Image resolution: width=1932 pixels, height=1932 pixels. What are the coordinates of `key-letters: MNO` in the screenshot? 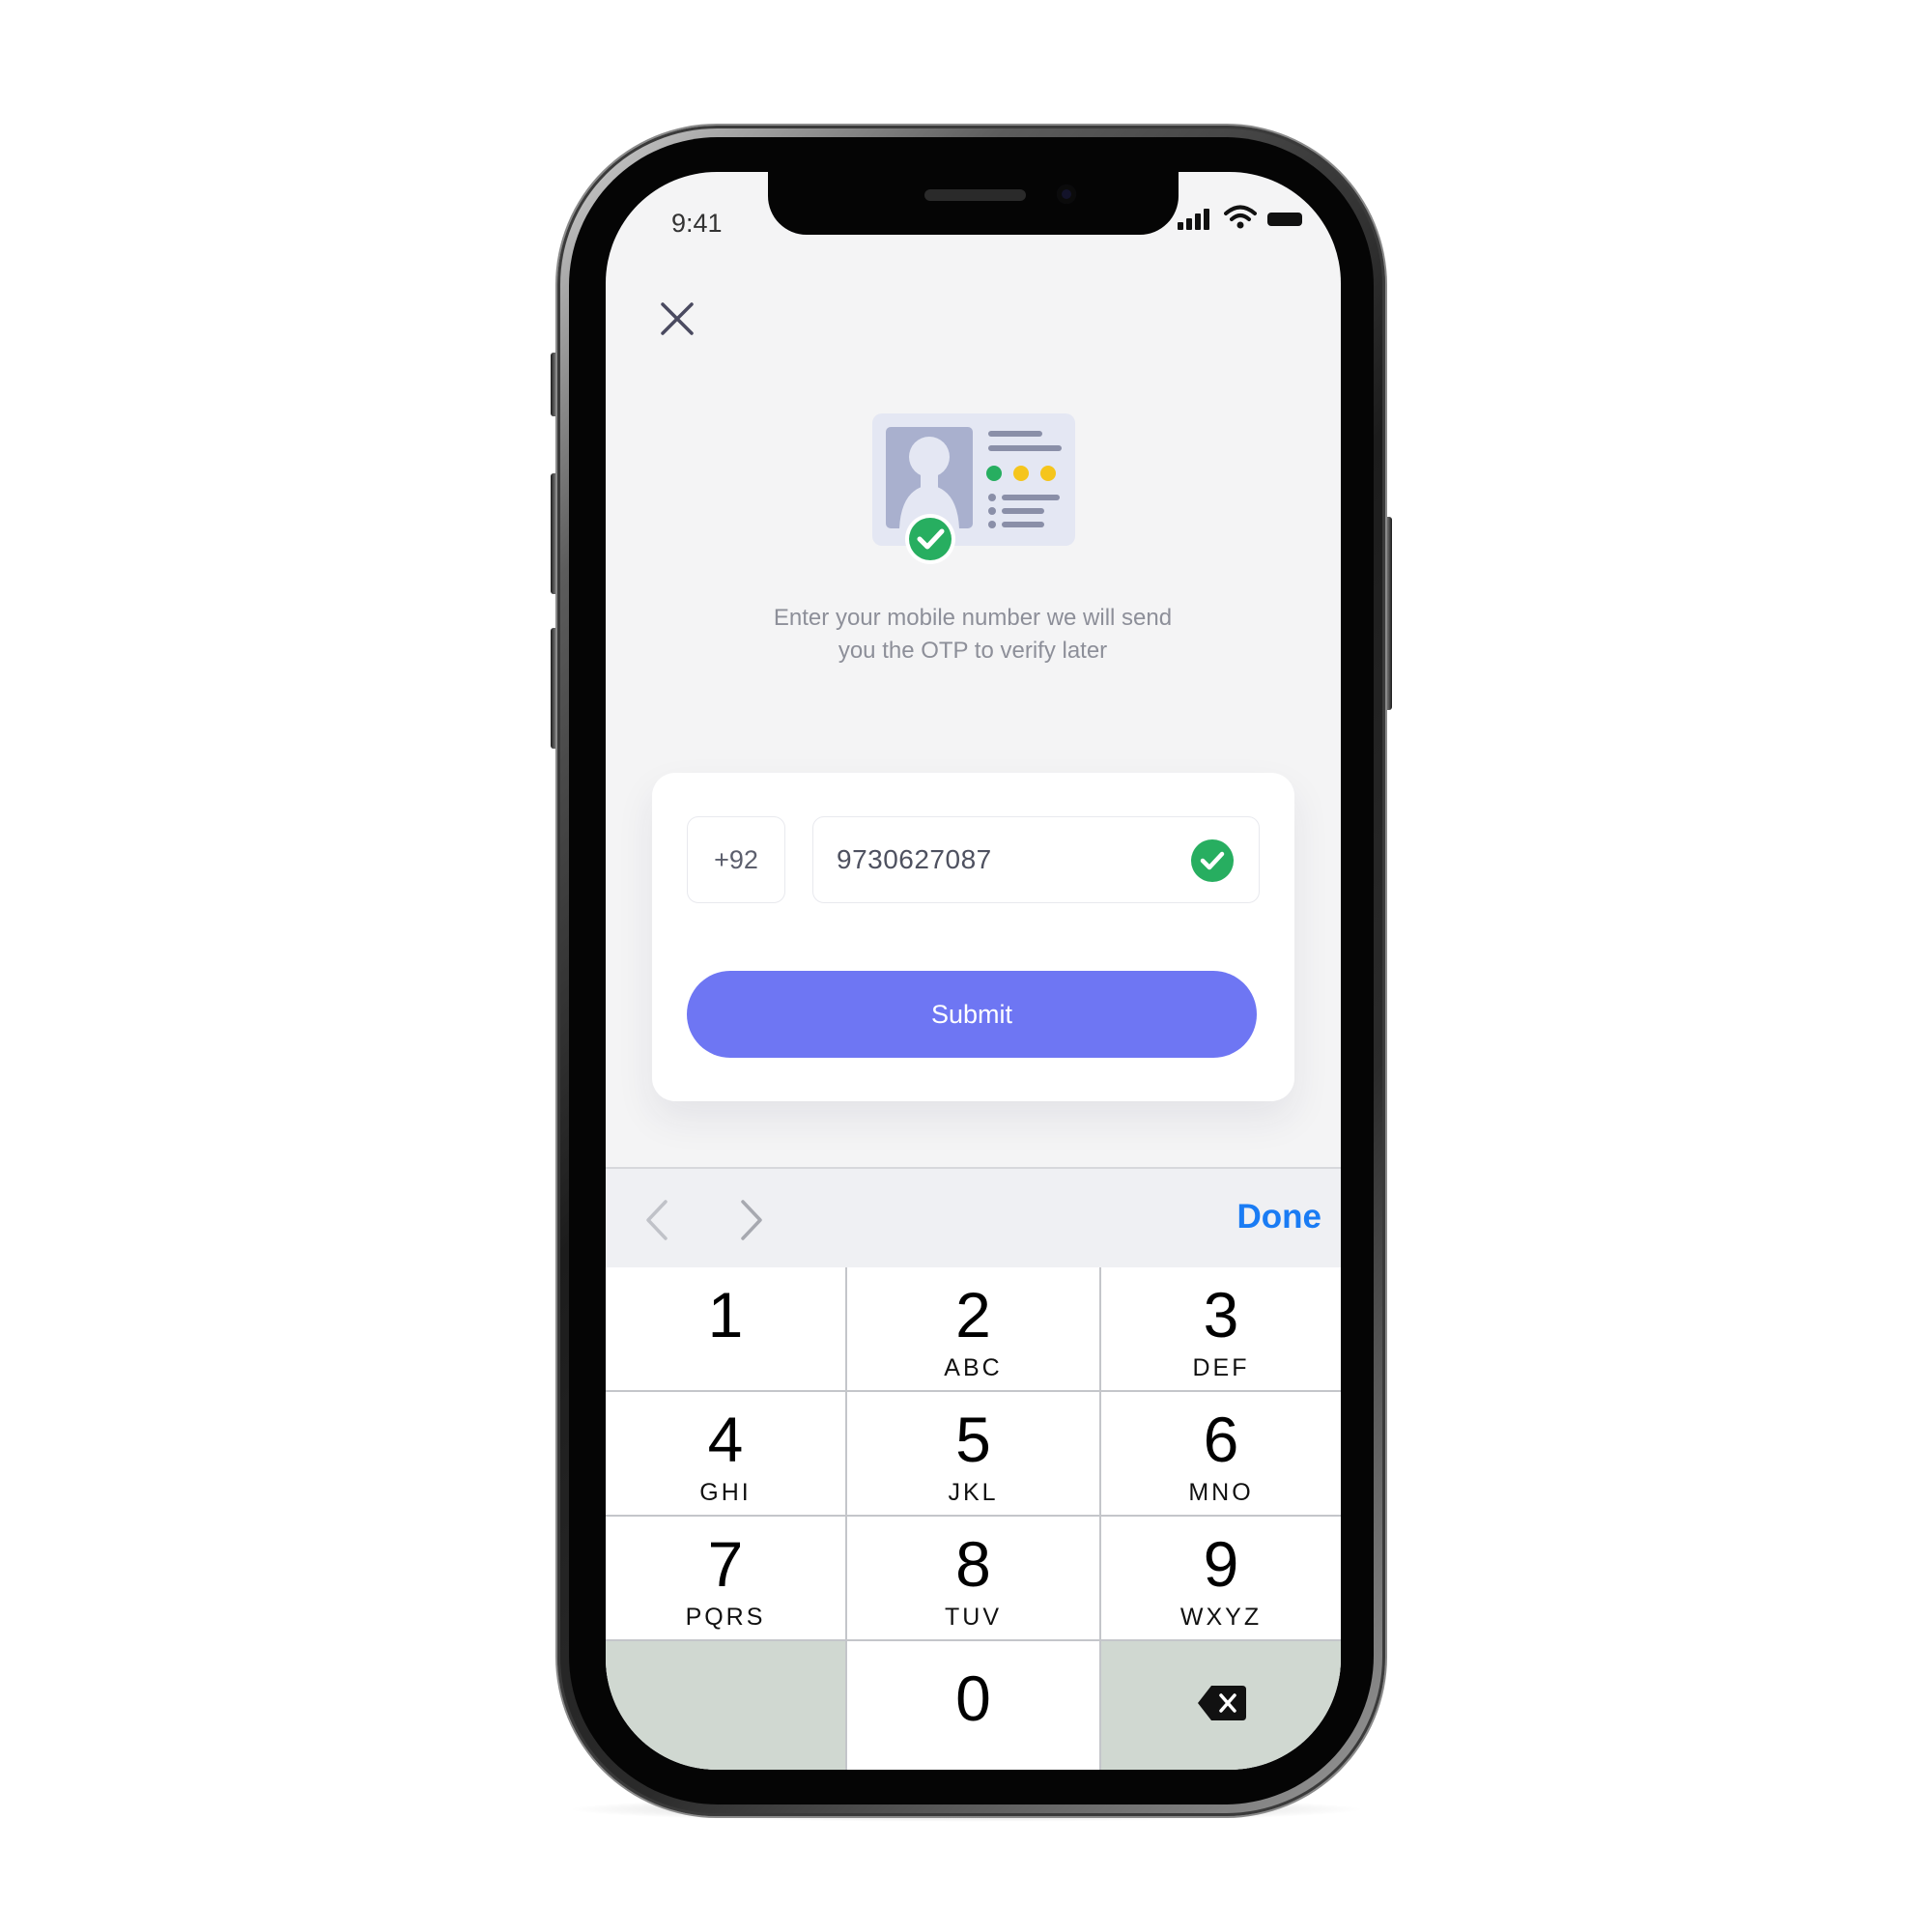 It's located at (1221, 1492).